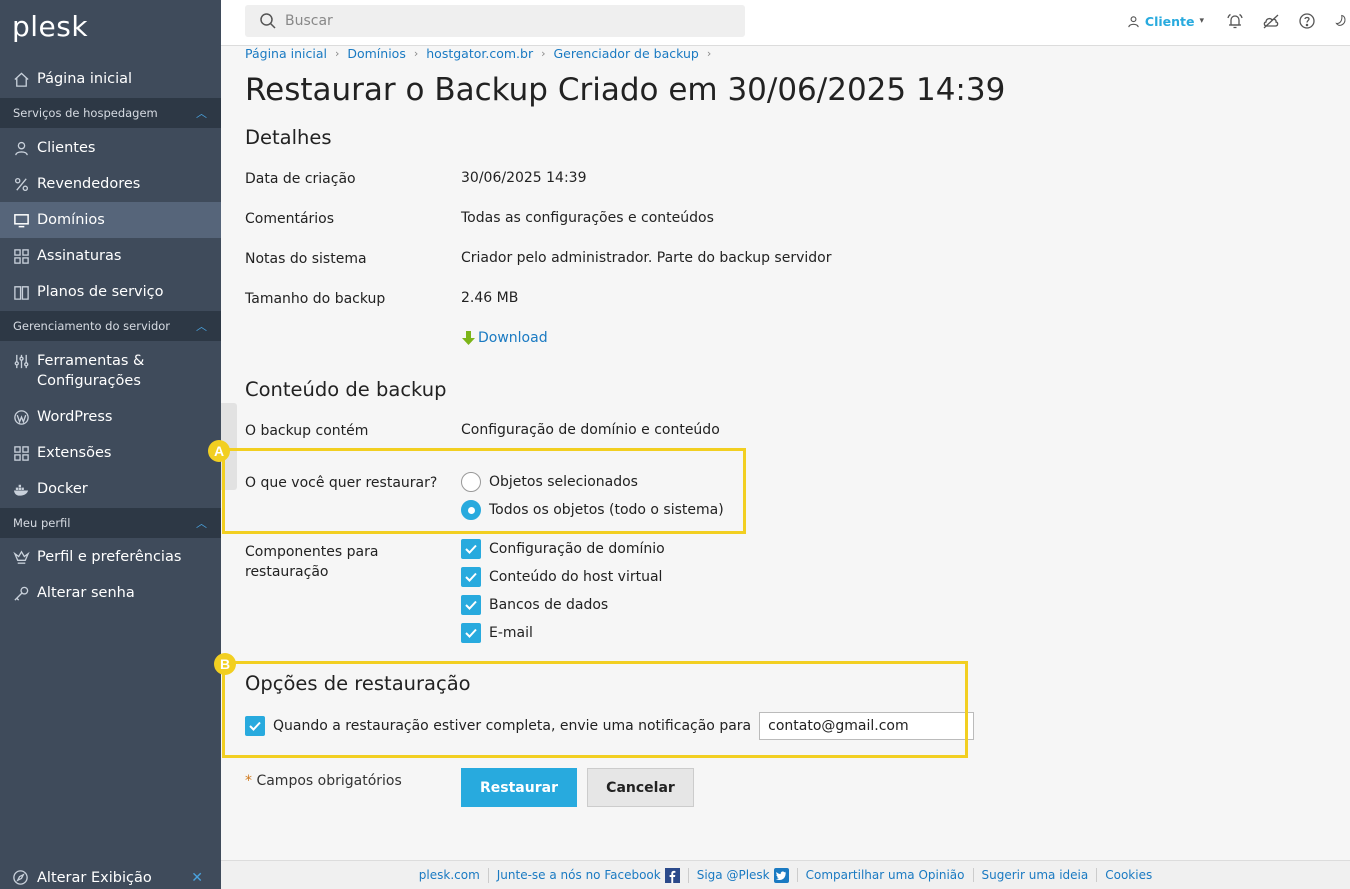 Image resolution: width=1350 pixels, height=889 pixels. What do you see at coordinates (21, 453) in the screenshot?
I see `extensions-icon` at bounding box center [21, 453].